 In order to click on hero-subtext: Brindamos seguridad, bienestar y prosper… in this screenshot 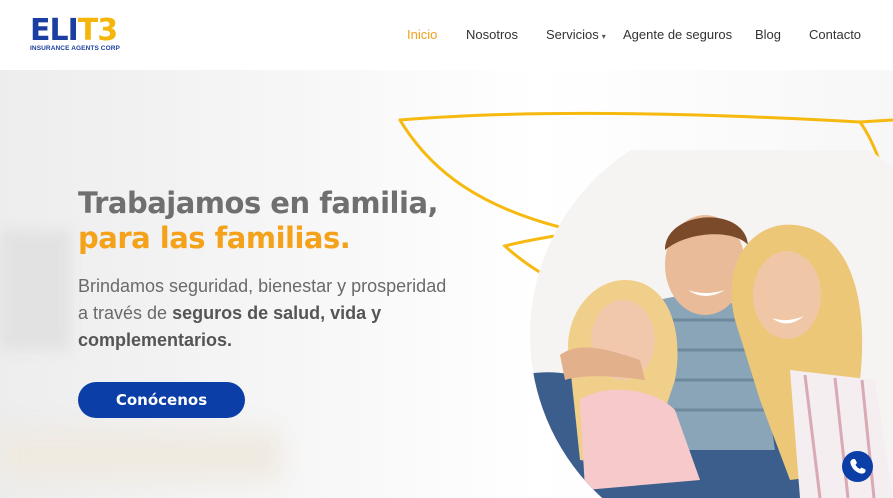, I will do `click(268, 313)`.